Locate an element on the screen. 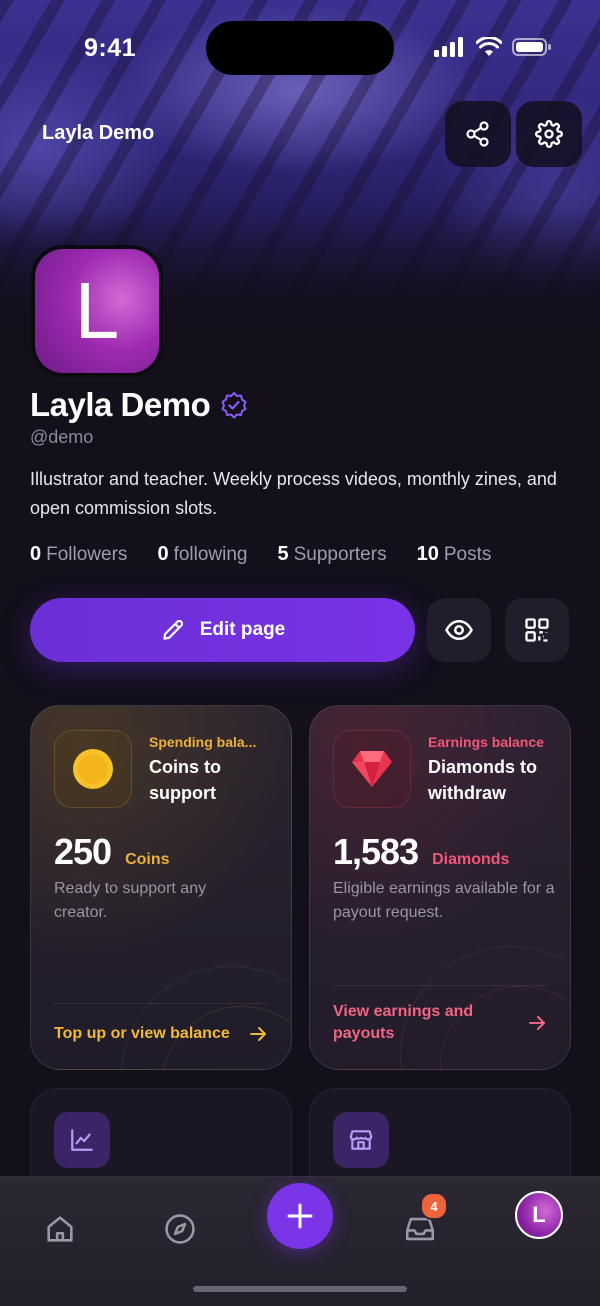 The width and height of the screenshot is (600, 1306). stat-label: following is located at coordinates (210, 554).